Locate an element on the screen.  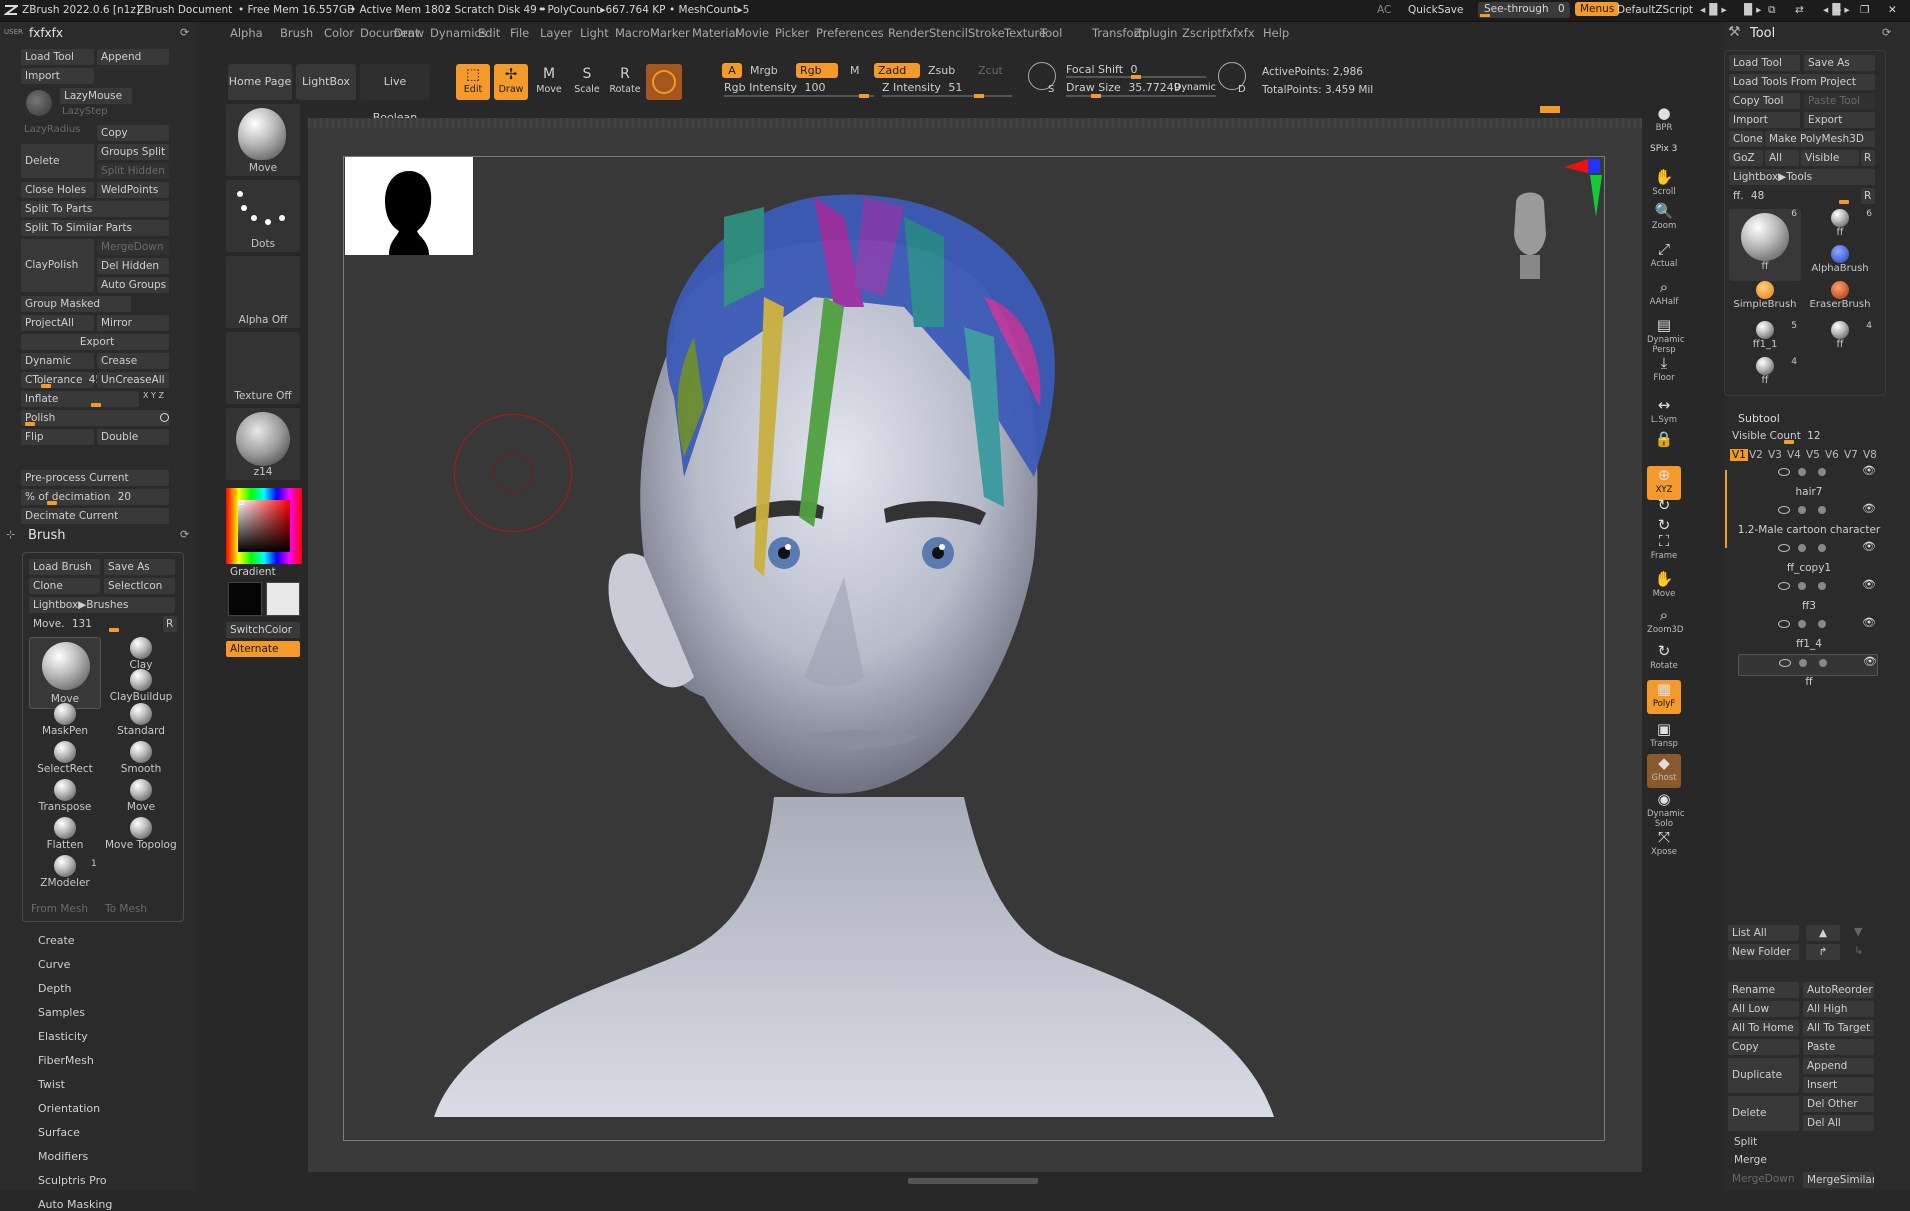
menu-stroke: Stroke is located at coordinates (986, 33).